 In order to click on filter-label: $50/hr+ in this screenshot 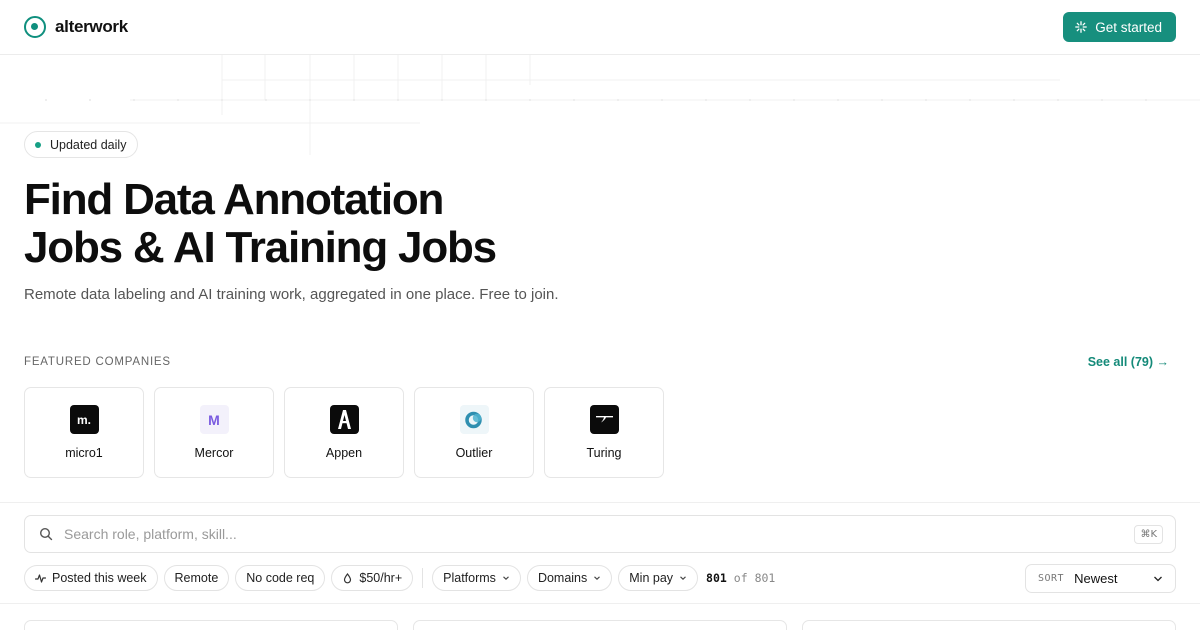, I will do `click(381, 578)`.